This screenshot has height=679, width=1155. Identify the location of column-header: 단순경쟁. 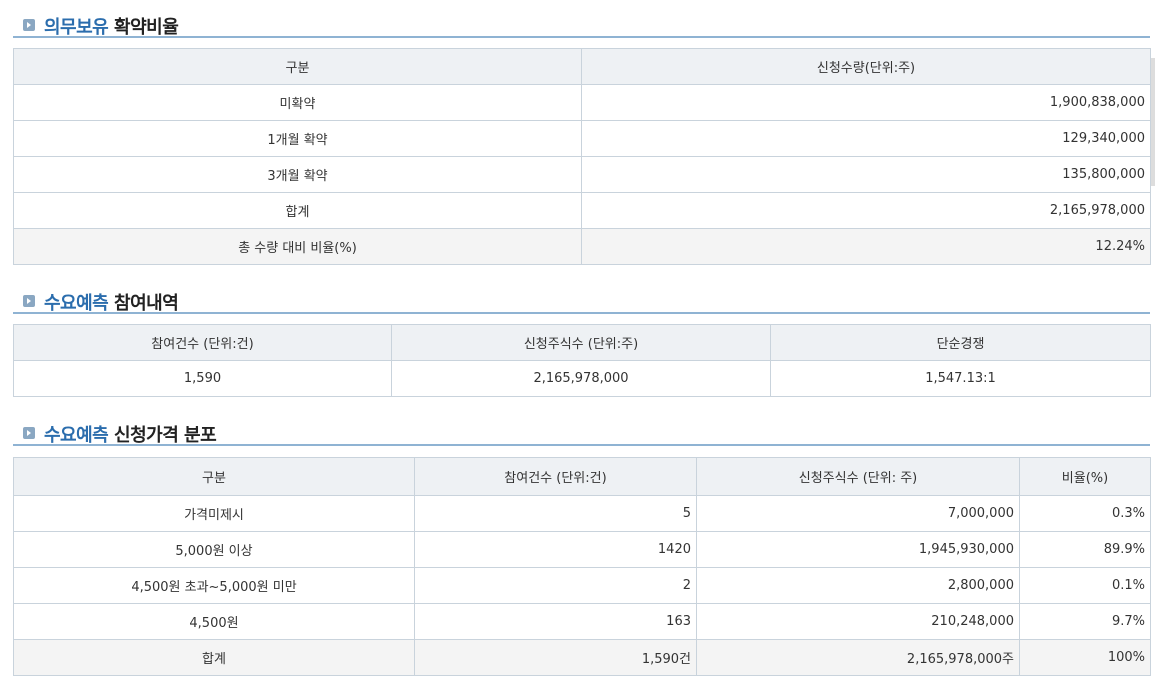
(960, 342).